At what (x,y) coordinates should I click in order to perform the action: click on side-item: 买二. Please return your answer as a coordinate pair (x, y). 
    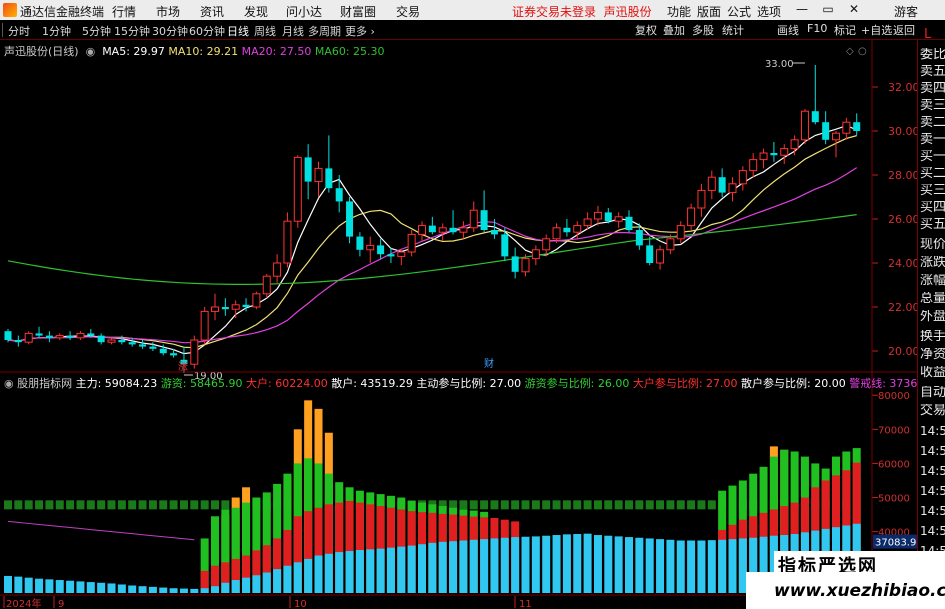
    Looking at the image, I should click on (932, 174).